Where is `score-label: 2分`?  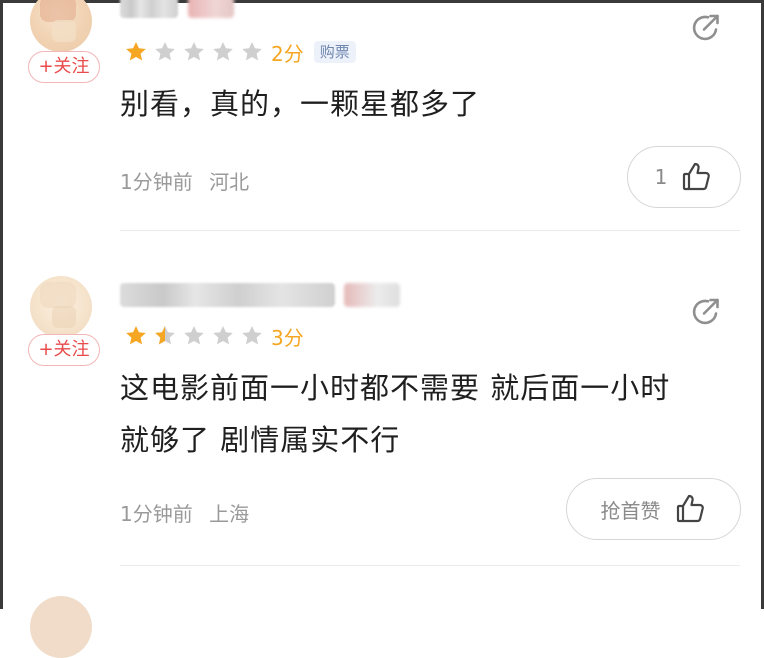
score-label: 2分 is located at coordinates (287, 53).